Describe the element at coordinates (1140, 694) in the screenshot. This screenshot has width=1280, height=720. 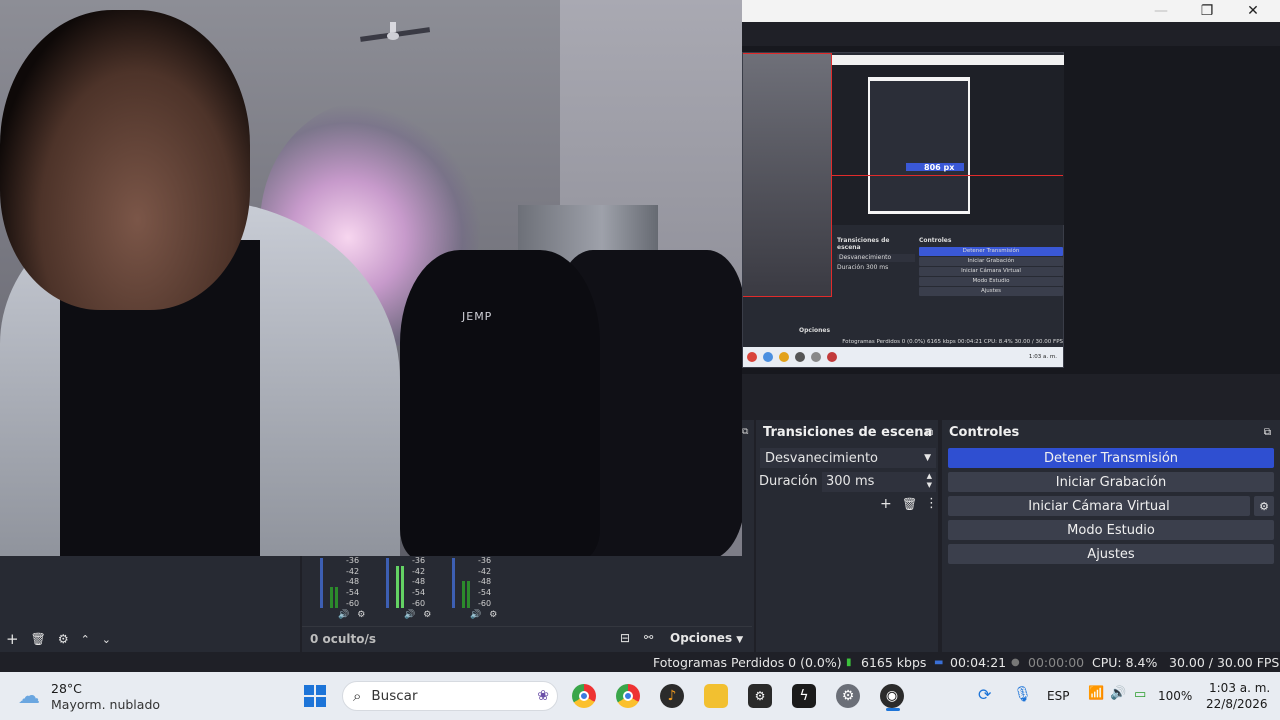
I see `battery-icon: ▭` at that location.